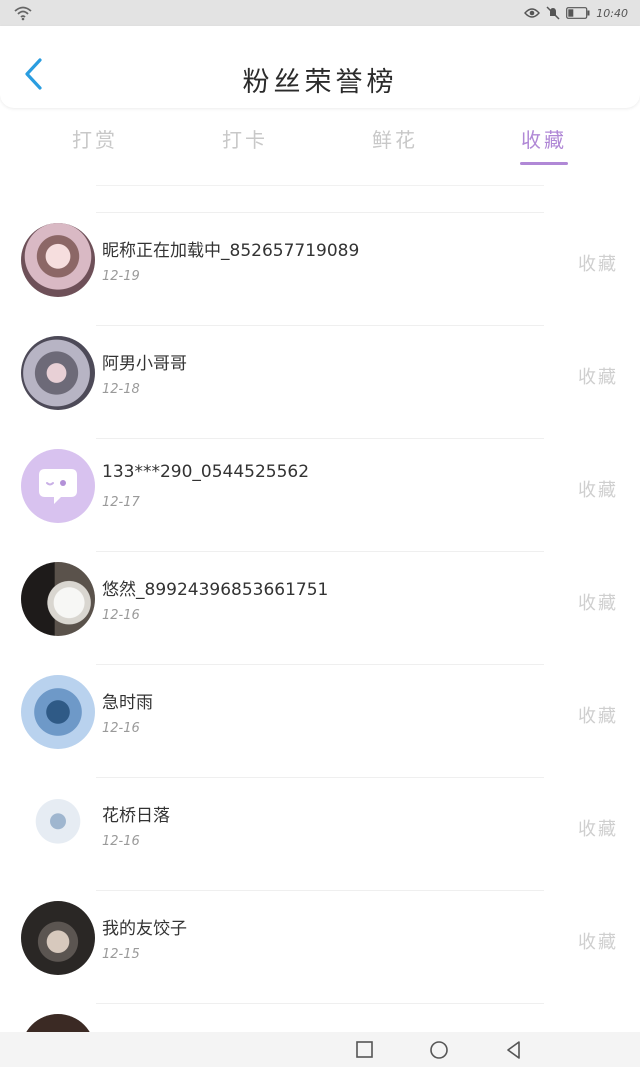  What do you see at coordinates (544, 138) in the screenshot?
I see `tab-favorites: 收藏` at bounding box center [544, 138].